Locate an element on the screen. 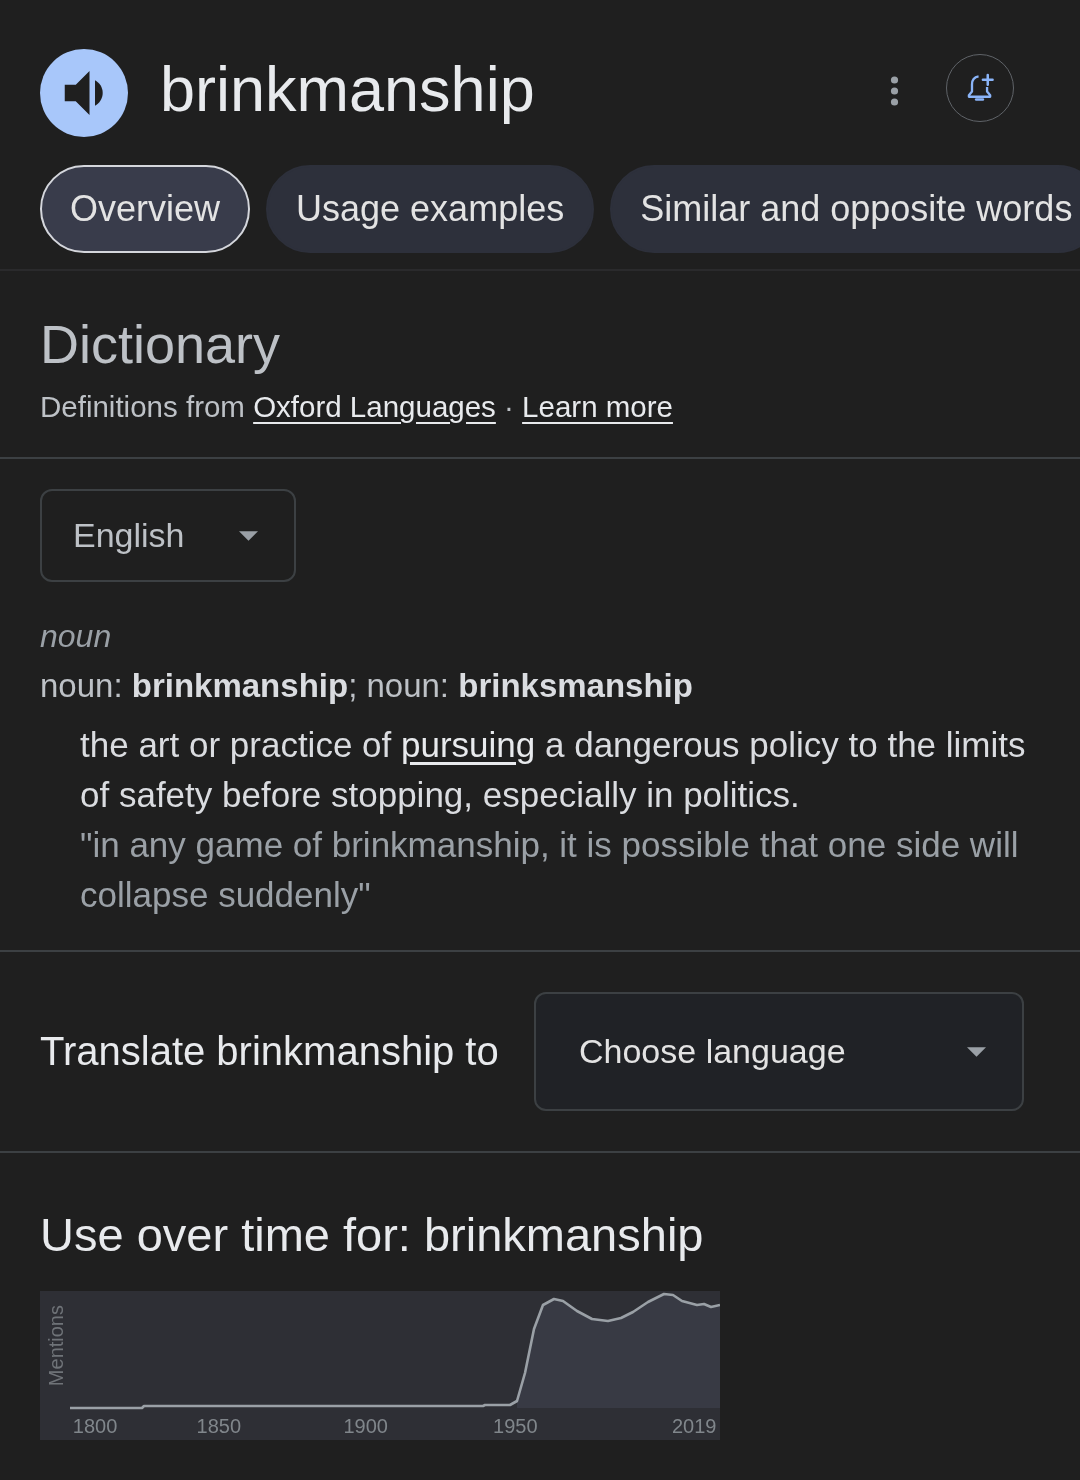 This screenshot has height=1480, width=1080. year-label: 1950 is located at coordinates (515, 1426).